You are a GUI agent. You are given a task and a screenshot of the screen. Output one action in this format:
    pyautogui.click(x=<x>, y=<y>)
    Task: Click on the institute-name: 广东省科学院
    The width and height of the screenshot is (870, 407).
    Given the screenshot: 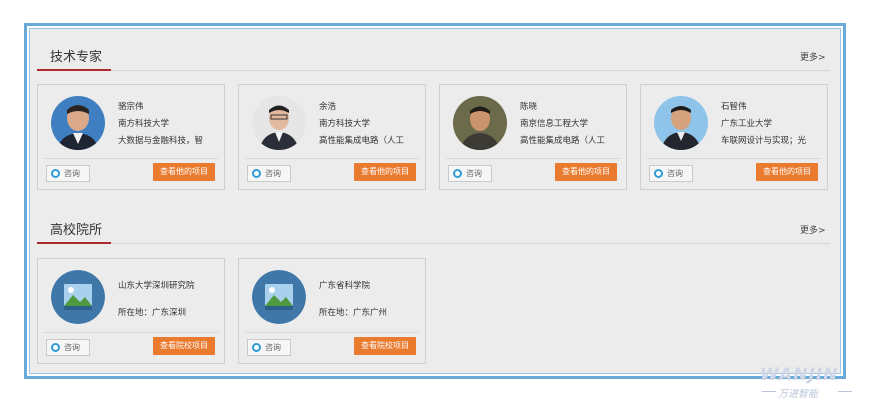 What is the action you would take?
    pyautogui.click(x=345, y=286)
    